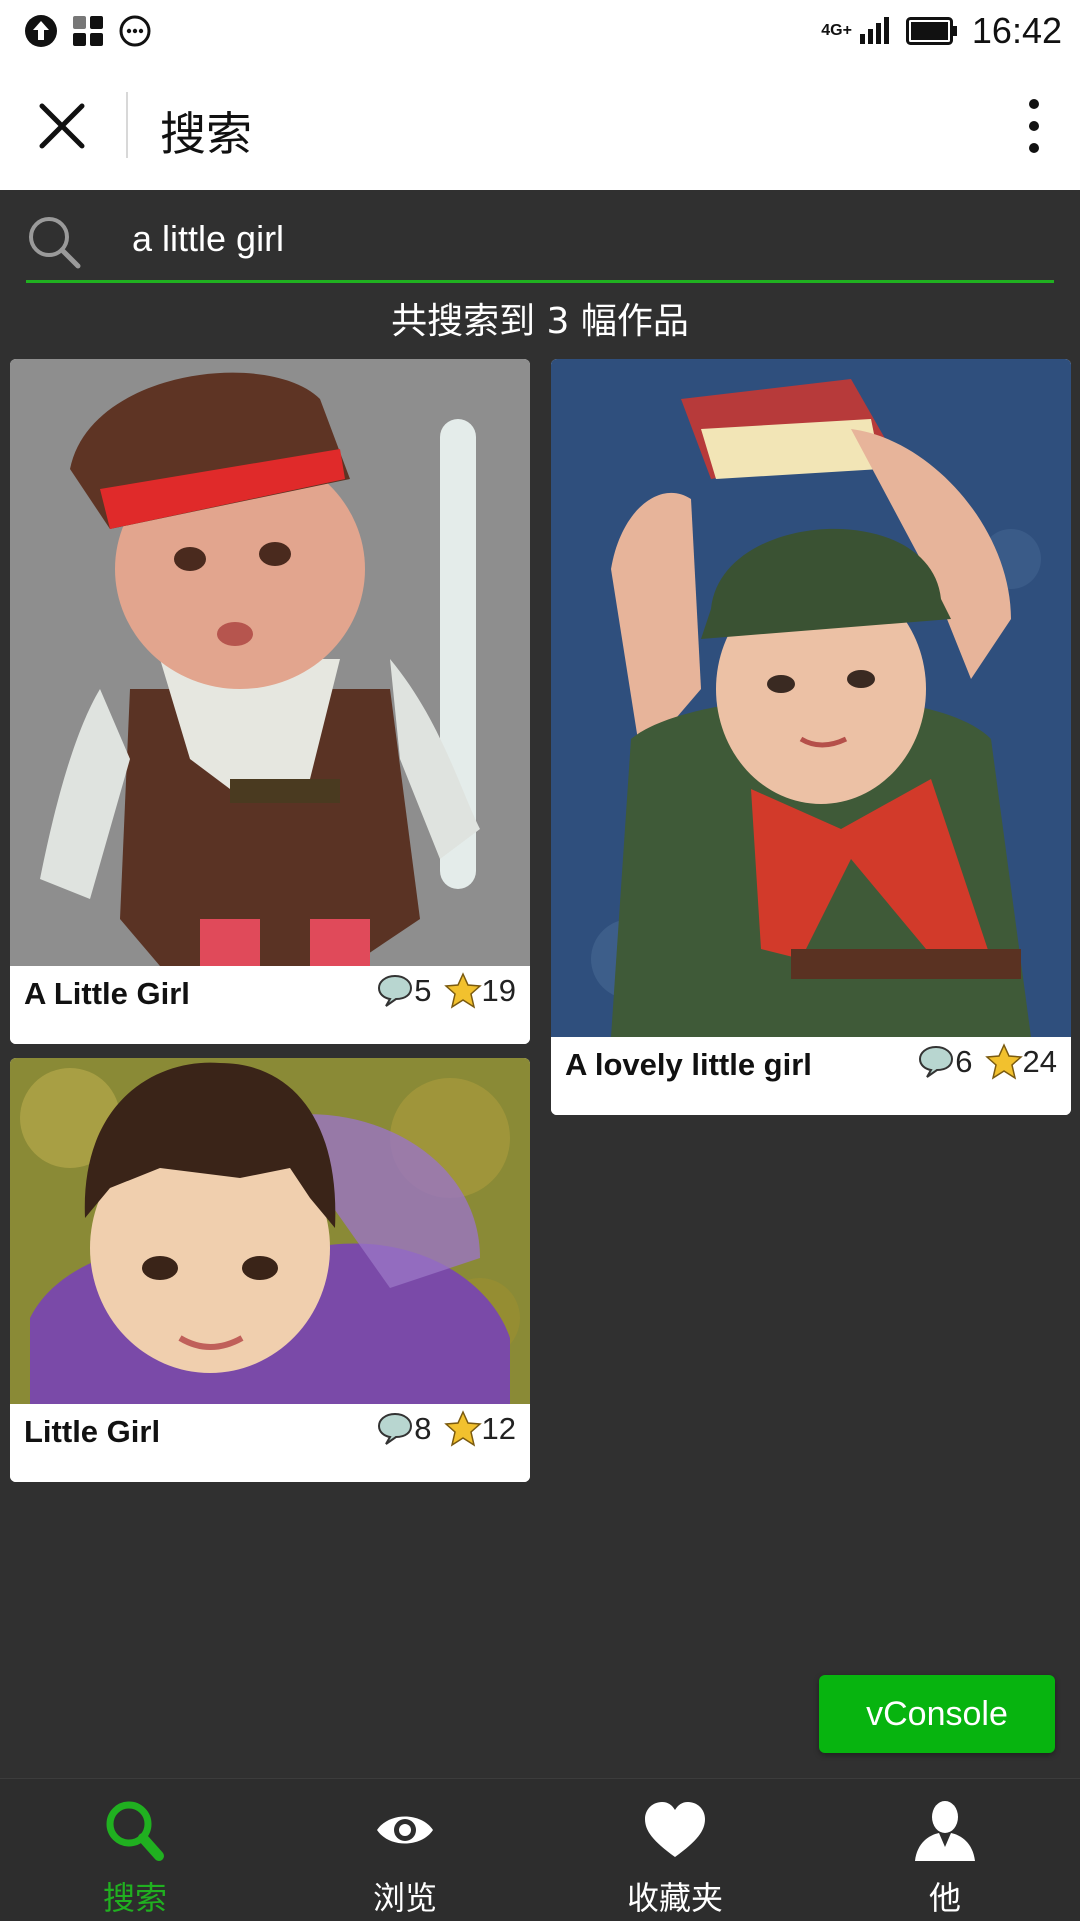 Image resolution: width=1080 pixels, height=1921 pixels. What do you see at coordinates (134, 1898) in the screenshot?
I see `tab-label: 搜索` at bounding box center [134, 1898].